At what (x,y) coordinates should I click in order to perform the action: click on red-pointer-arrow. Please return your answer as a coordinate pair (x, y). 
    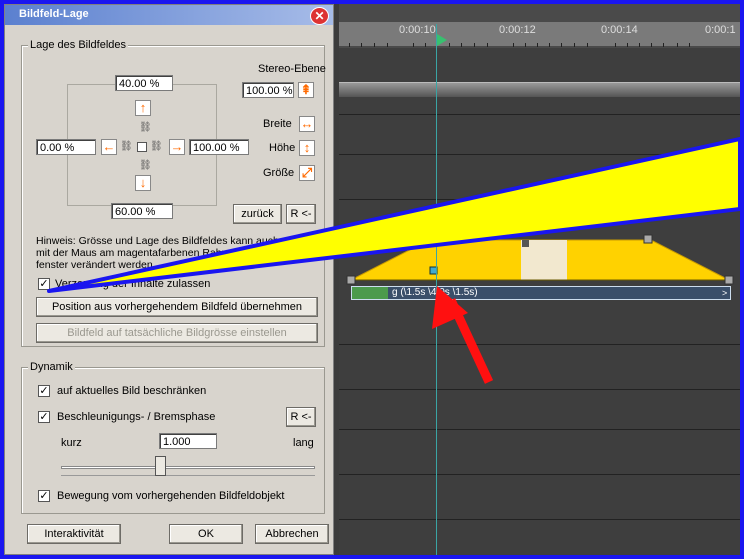
    Looking at the image, I should click on (463, 335).